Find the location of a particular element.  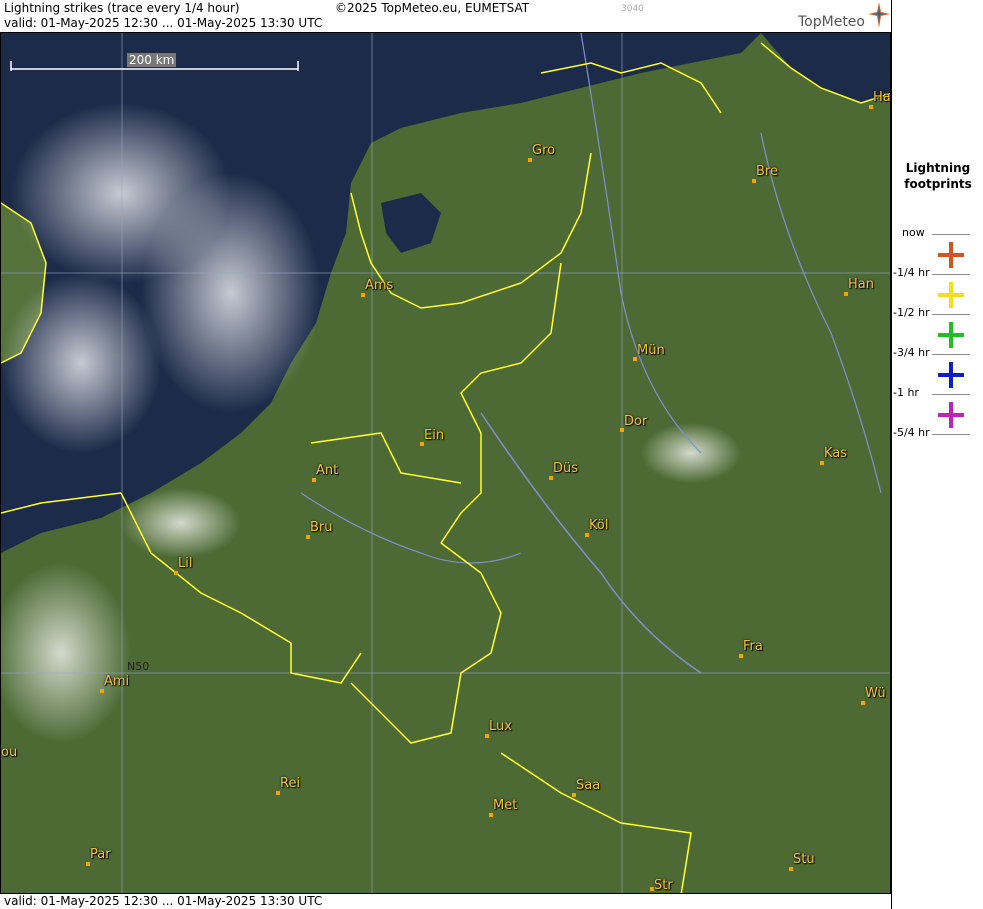

city-label: Ami is located at coordinates (117, 681).